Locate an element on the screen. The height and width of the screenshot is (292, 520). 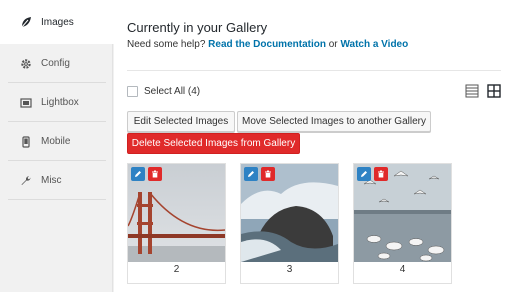
documentation-link: Read the Documentation is located at coordinates (267, 44).